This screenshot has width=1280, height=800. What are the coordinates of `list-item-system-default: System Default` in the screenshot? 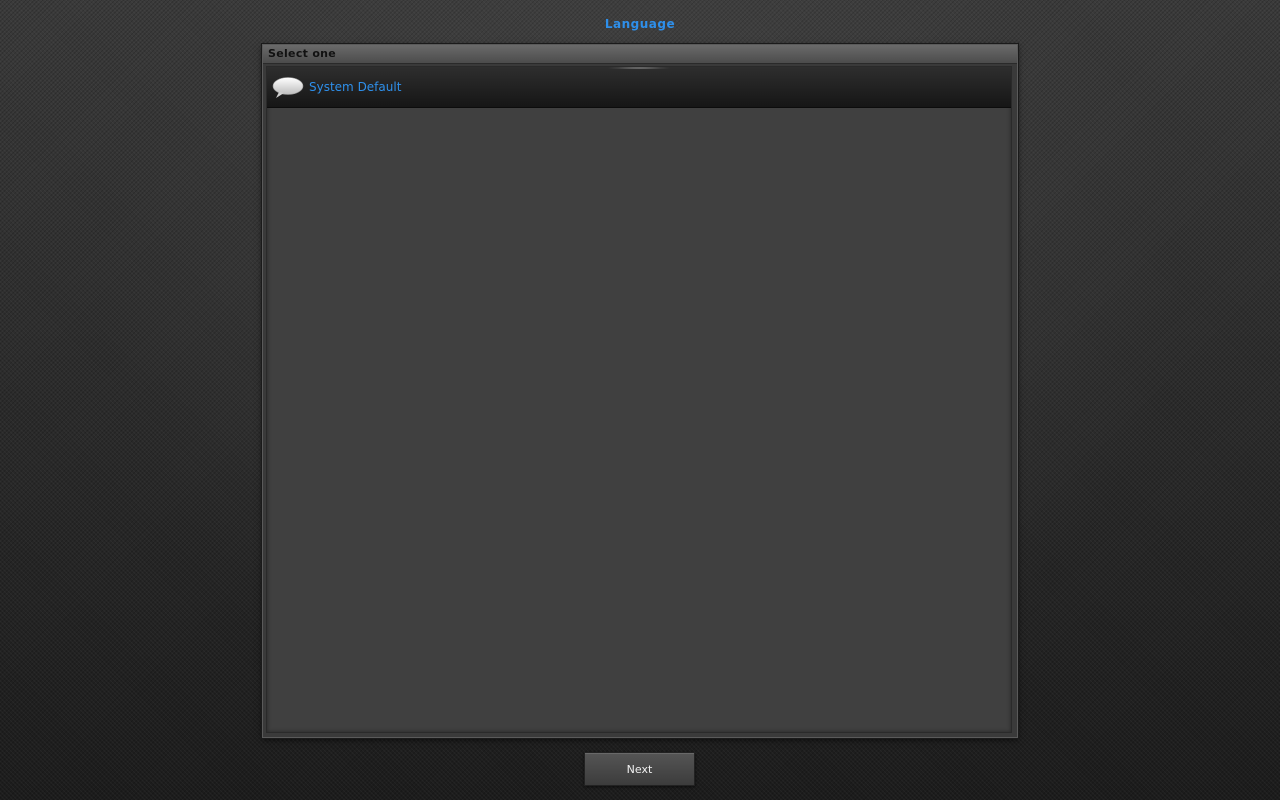 It's located at (639, 87).